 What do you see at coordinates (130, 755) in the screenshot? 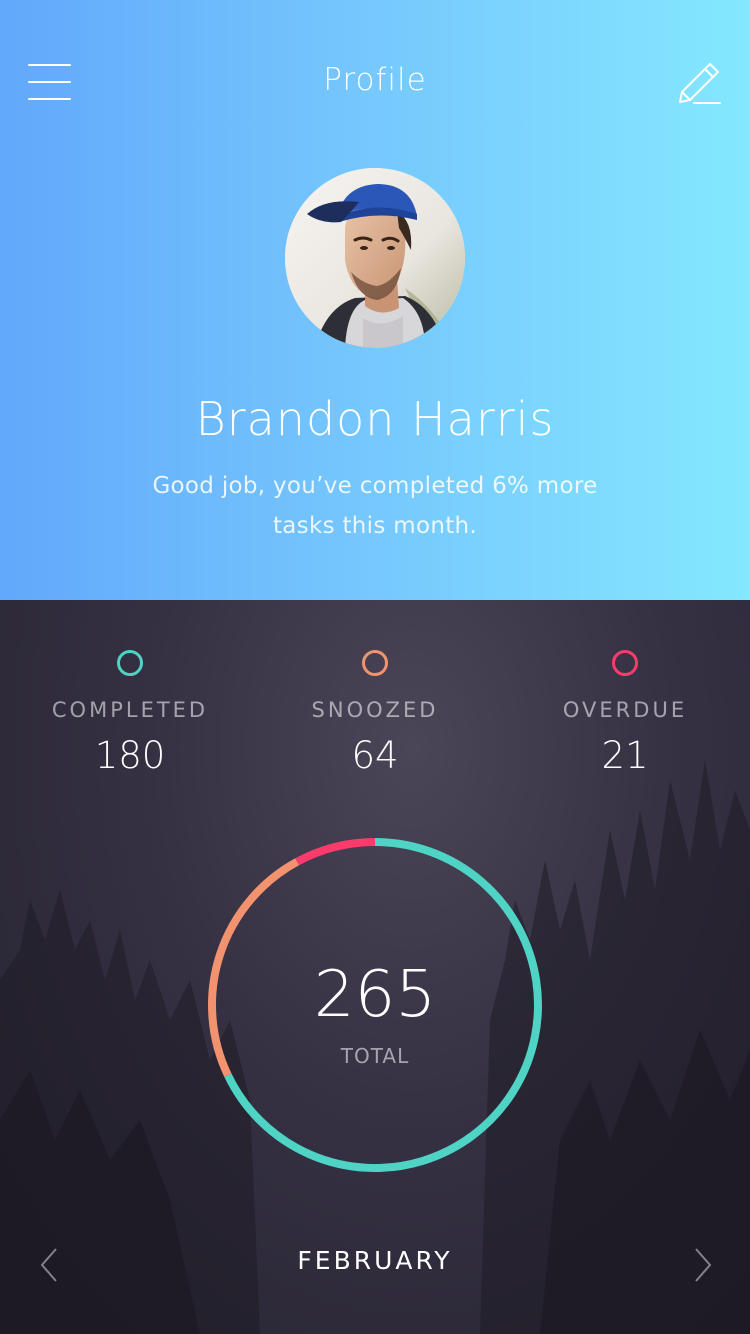
I see `stat-value: 180` at bounding box center [130, 755].